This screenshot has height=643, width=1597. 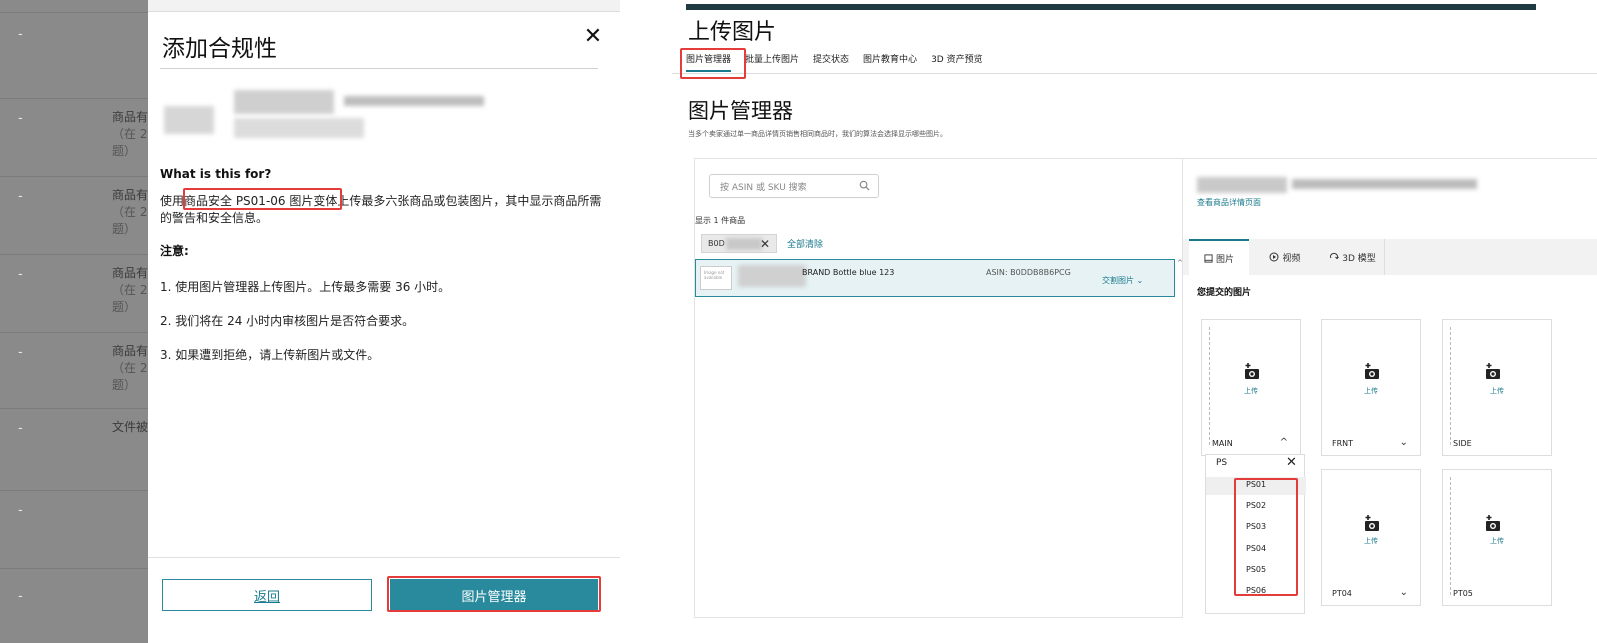 I want to click on search-input: 按 ASIN 或 SKU 搜索, so click(x=794, y=186).